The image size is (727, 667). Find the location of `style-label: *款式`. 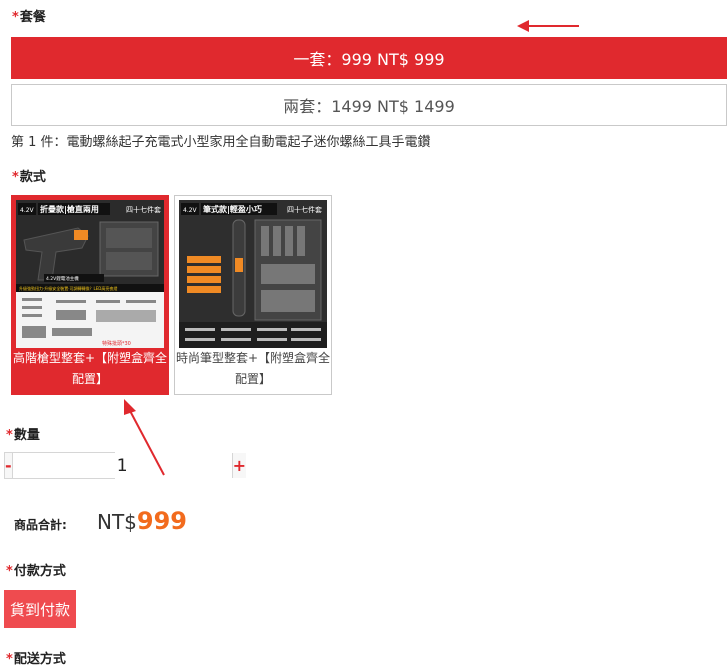

style-label: *款式 is located at coordinates (29, 177).